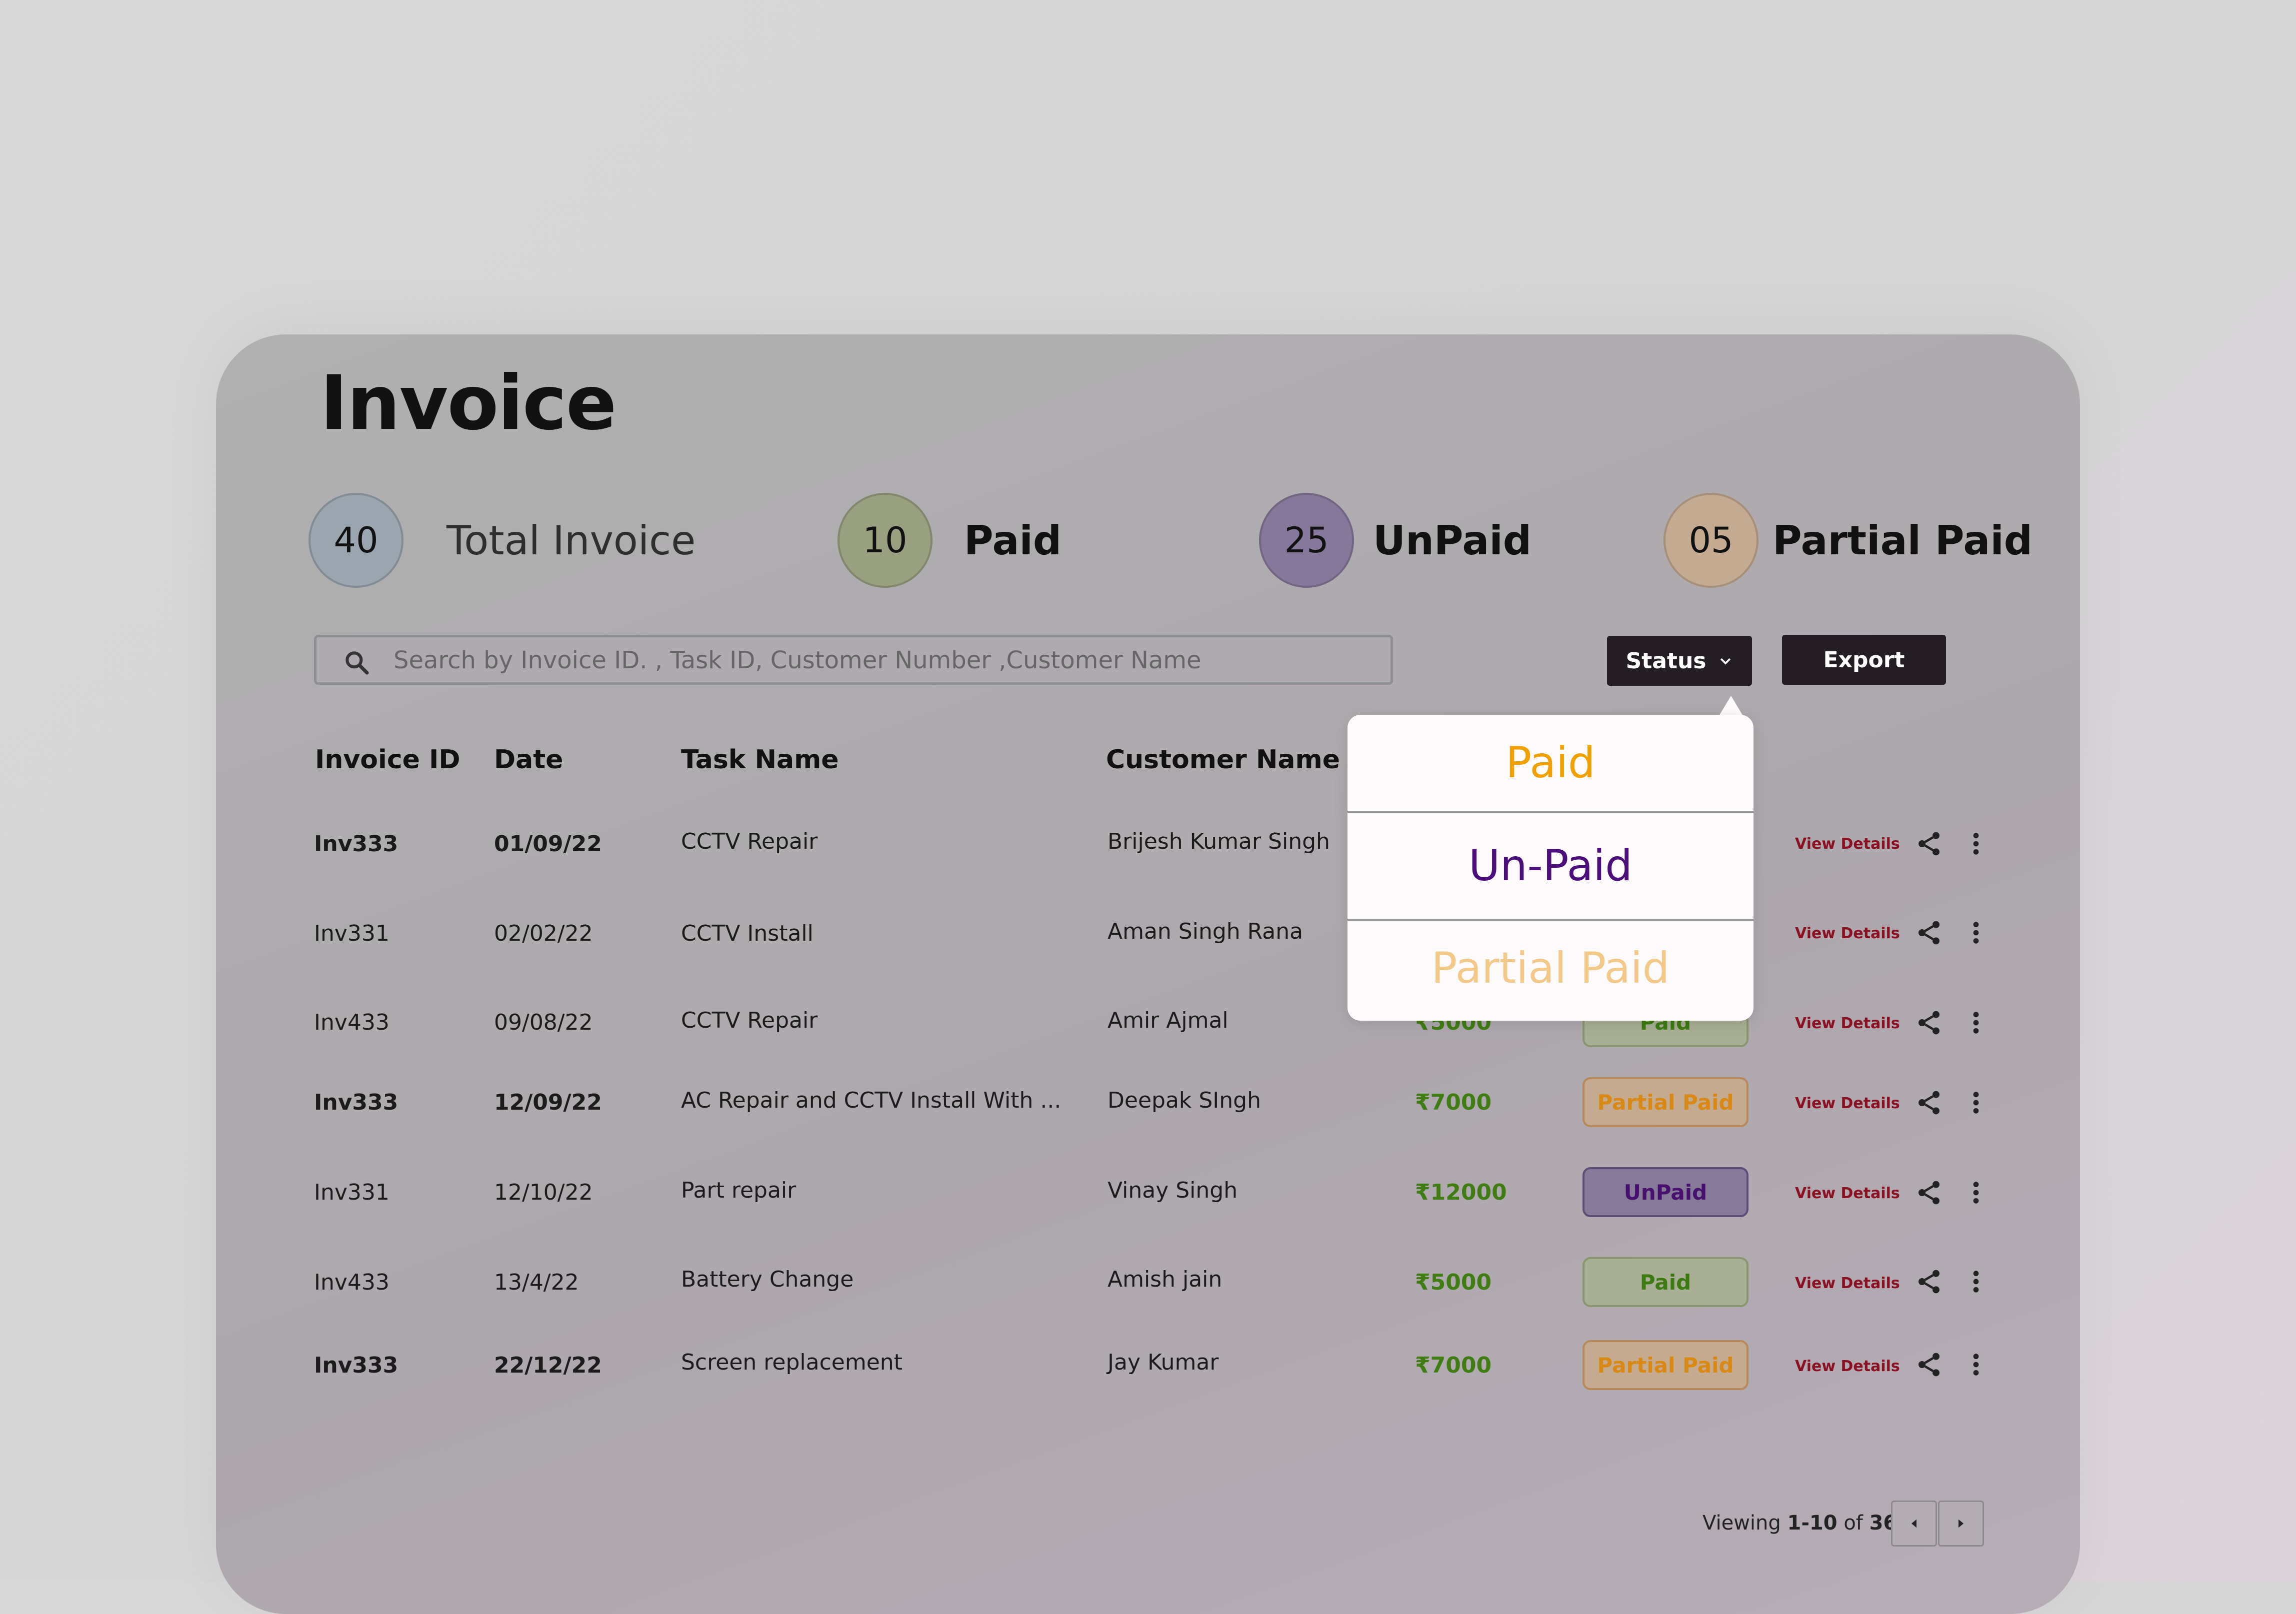 The image size is (2296, 1614). What do you see at coordinates (1453, 1283) in the screenshot?
I see `invoice-amount: ₹5000` at bounding box center [1453, 1283].